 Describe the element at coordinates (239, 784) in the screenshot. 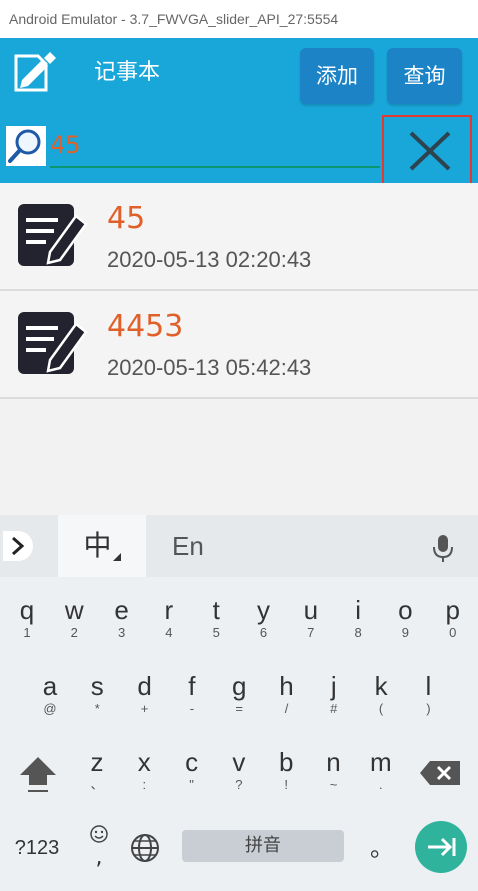

I see `key-symbol: ?` at that location.